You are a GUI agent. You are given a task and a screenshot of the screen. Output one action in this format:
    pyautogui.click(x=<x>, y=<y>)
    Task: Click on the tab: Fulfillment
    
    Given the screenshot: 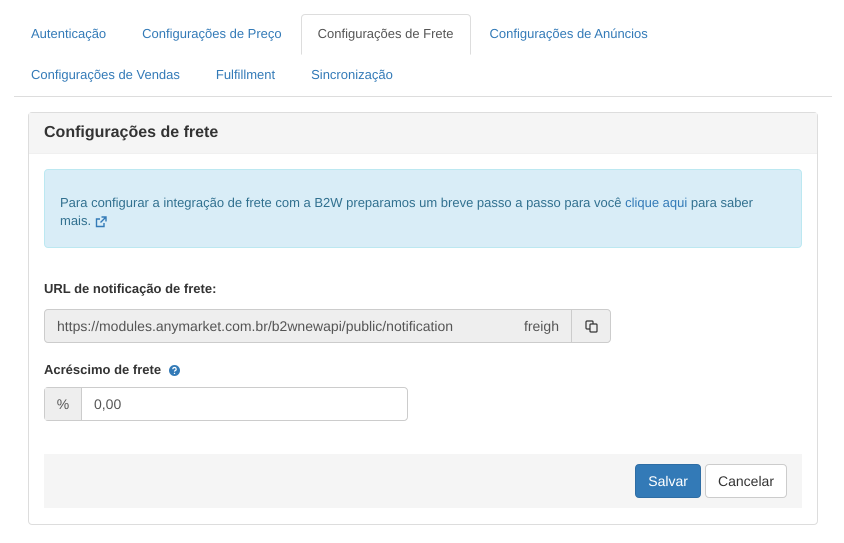 What is the action you would take?
    pyautogui.click(x=245, y=75)
    